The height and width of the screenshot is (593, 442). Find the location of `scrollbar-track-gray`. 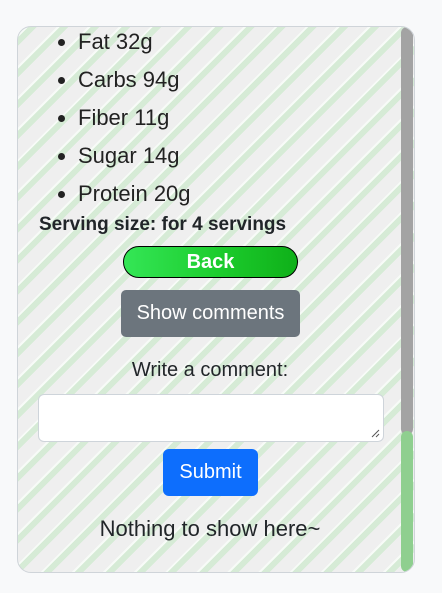

scrollbar-track-gray is located at coordinates (407, 231).